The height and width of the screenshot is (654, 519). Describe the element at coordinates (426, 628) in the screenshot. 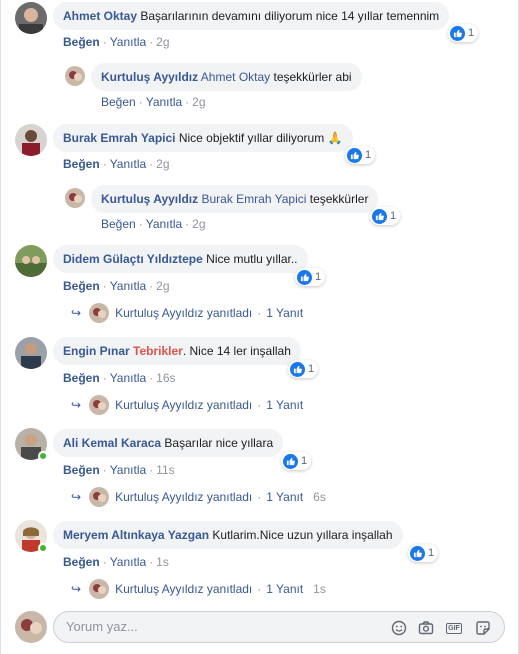

I see `camera-icon` at that location.